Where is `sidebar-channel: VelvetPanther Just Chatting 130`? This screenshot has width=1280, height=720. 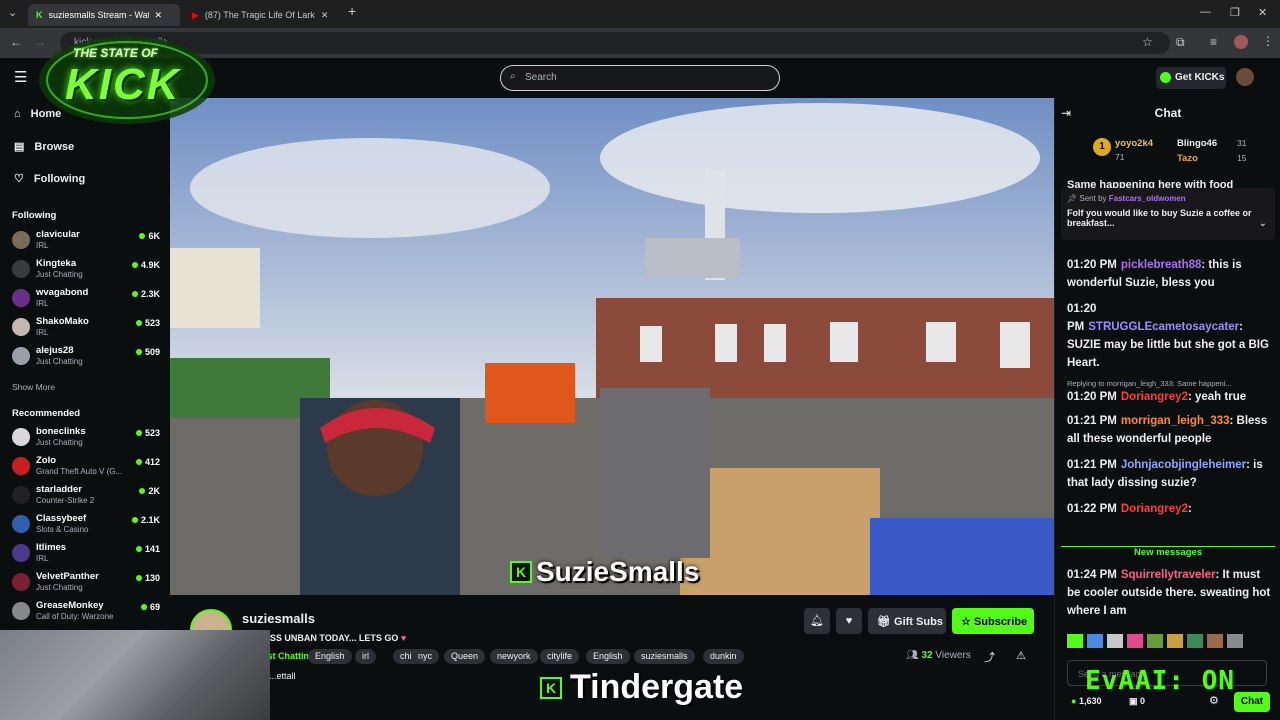
sidebar-channel: VelvetPanther Just Chatting 130 is located at coordinates (87, 585).